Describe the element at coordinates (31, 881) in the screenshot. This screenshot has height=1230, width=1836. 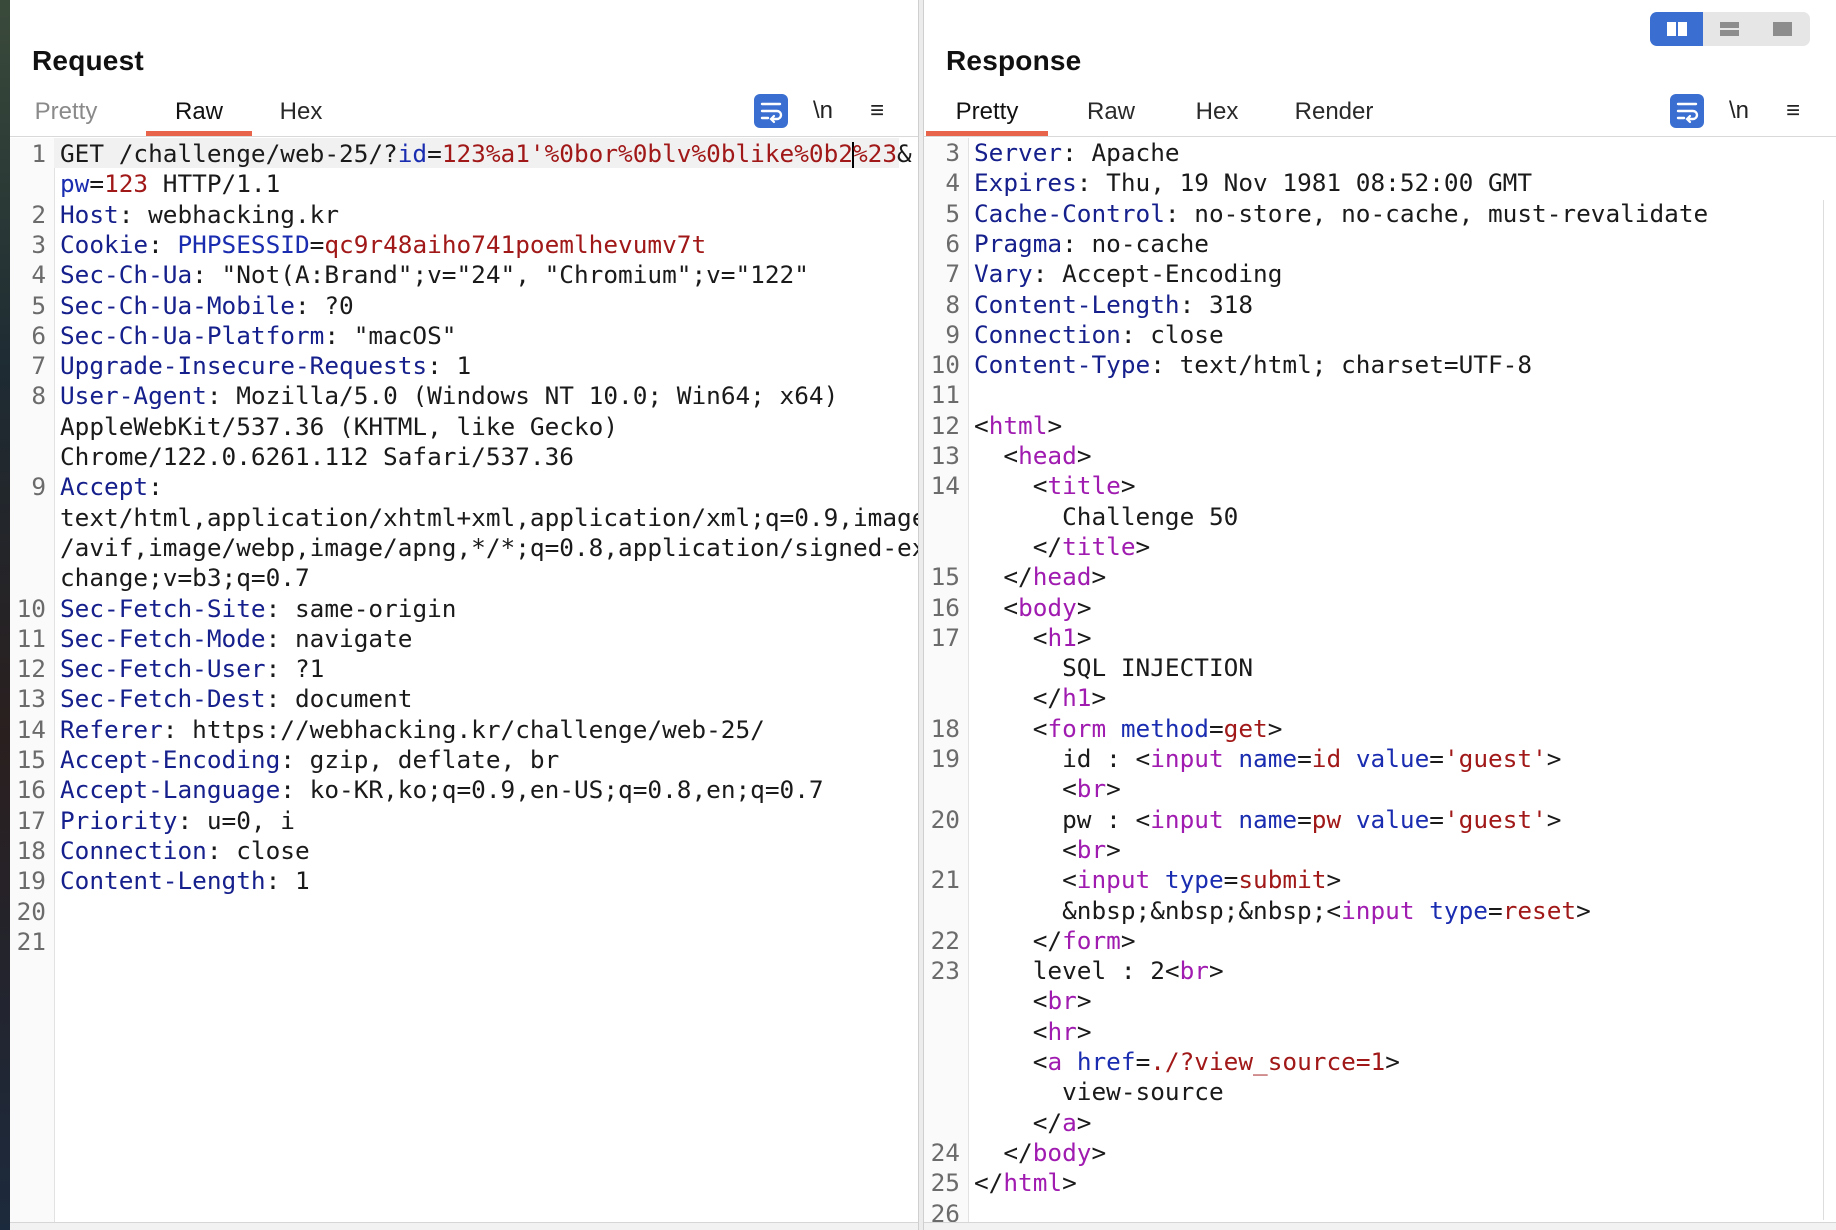
I see `line-number: 19` at that location.